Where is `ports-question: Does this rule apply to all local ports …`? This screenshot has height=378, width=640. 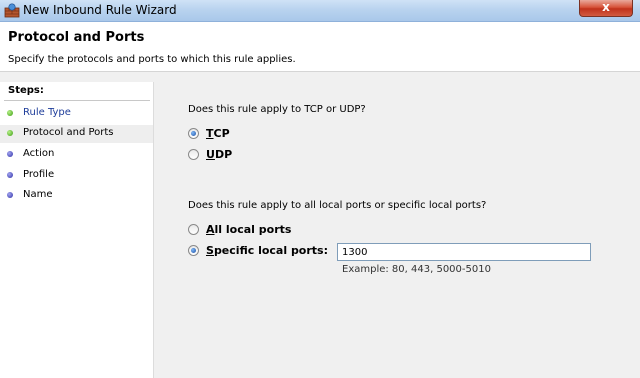 ports-question: Does this rule apply to all local ports … is located at coordinates (337, 205).